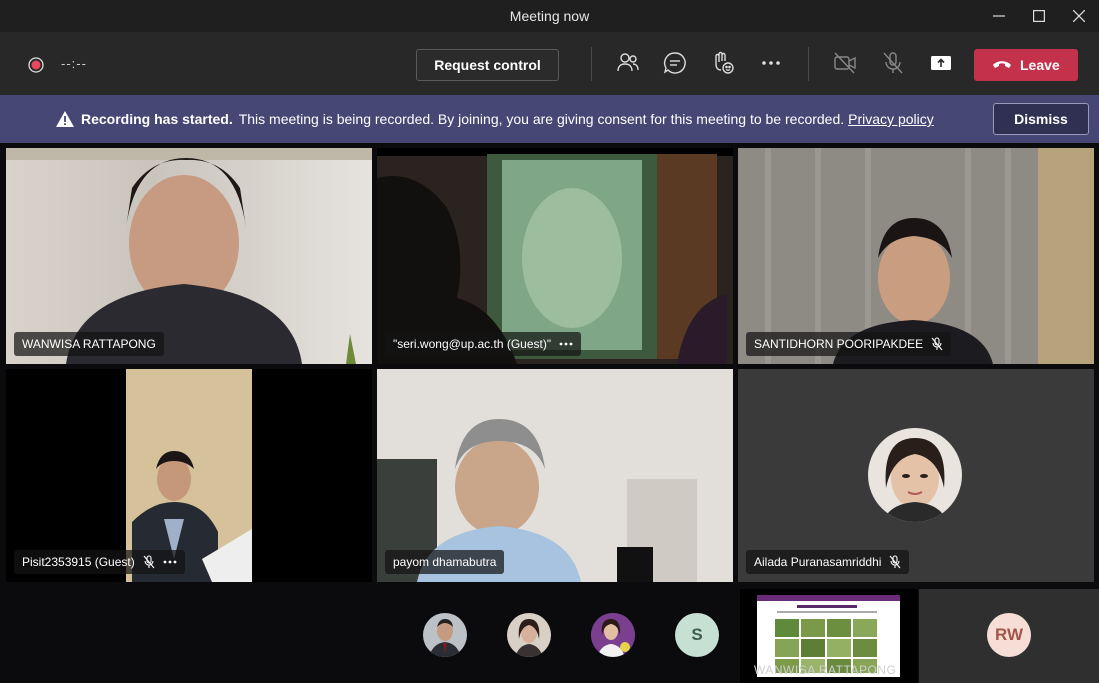  What do you see at coordinates (891, 119) in the screenshot?
I see `privacy-policy-link: Privacy policy` at bounding box center [891, 119].